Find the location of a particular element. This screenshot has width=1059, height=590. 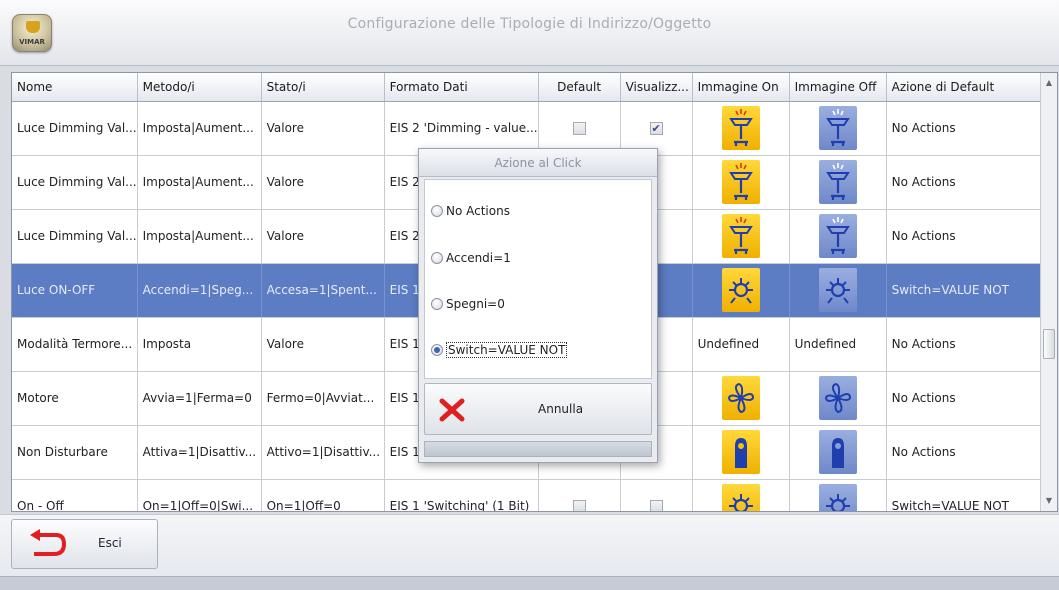

col-header-formato: Formato Dati is located at coordinates (461, 87).